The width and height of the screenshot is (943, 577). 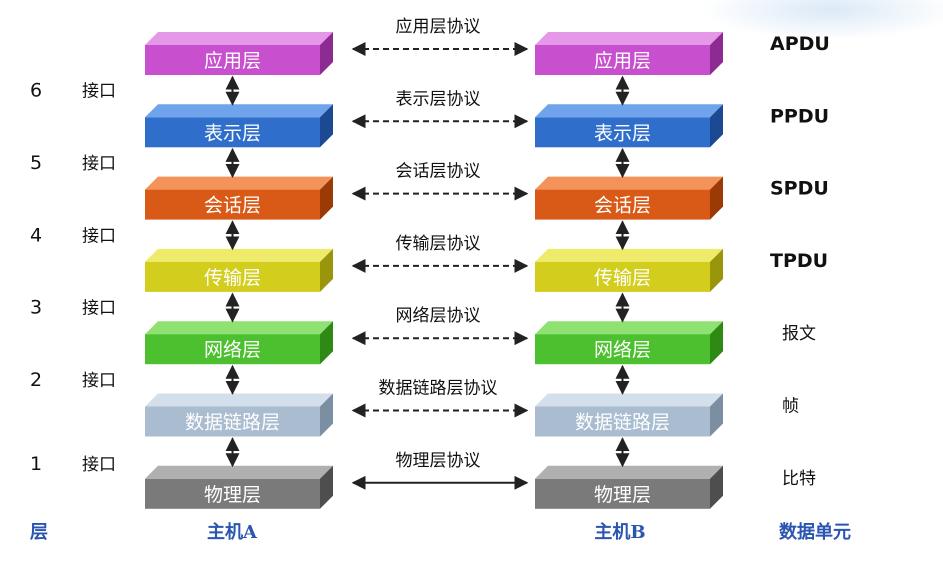 I want to click on interface-number: 1, so click(x=36, y=464).